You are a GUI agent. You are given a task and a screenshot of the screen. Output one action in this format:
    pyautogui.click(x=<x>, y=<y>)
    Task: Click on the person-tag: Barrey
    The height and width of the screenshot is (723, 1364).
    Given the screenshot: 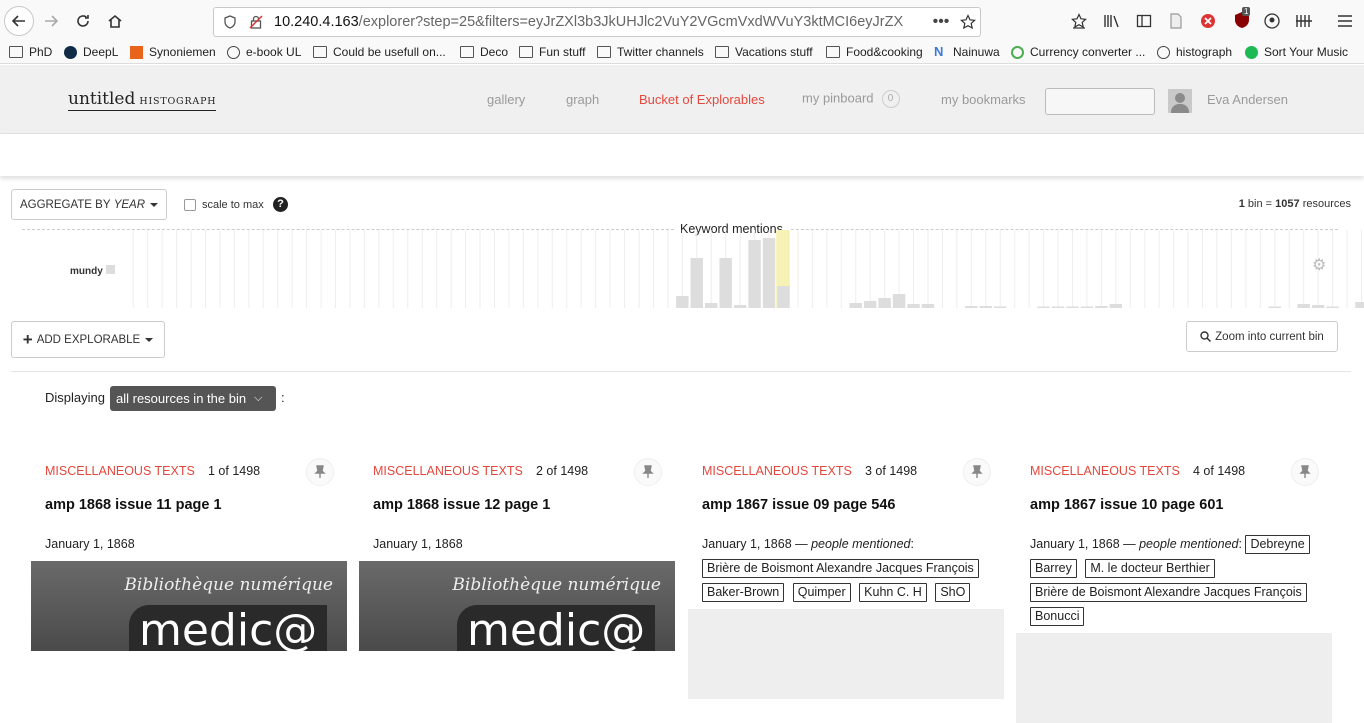 What is the action you would take?
    pyautogui.click(x=1053, y=568)
    